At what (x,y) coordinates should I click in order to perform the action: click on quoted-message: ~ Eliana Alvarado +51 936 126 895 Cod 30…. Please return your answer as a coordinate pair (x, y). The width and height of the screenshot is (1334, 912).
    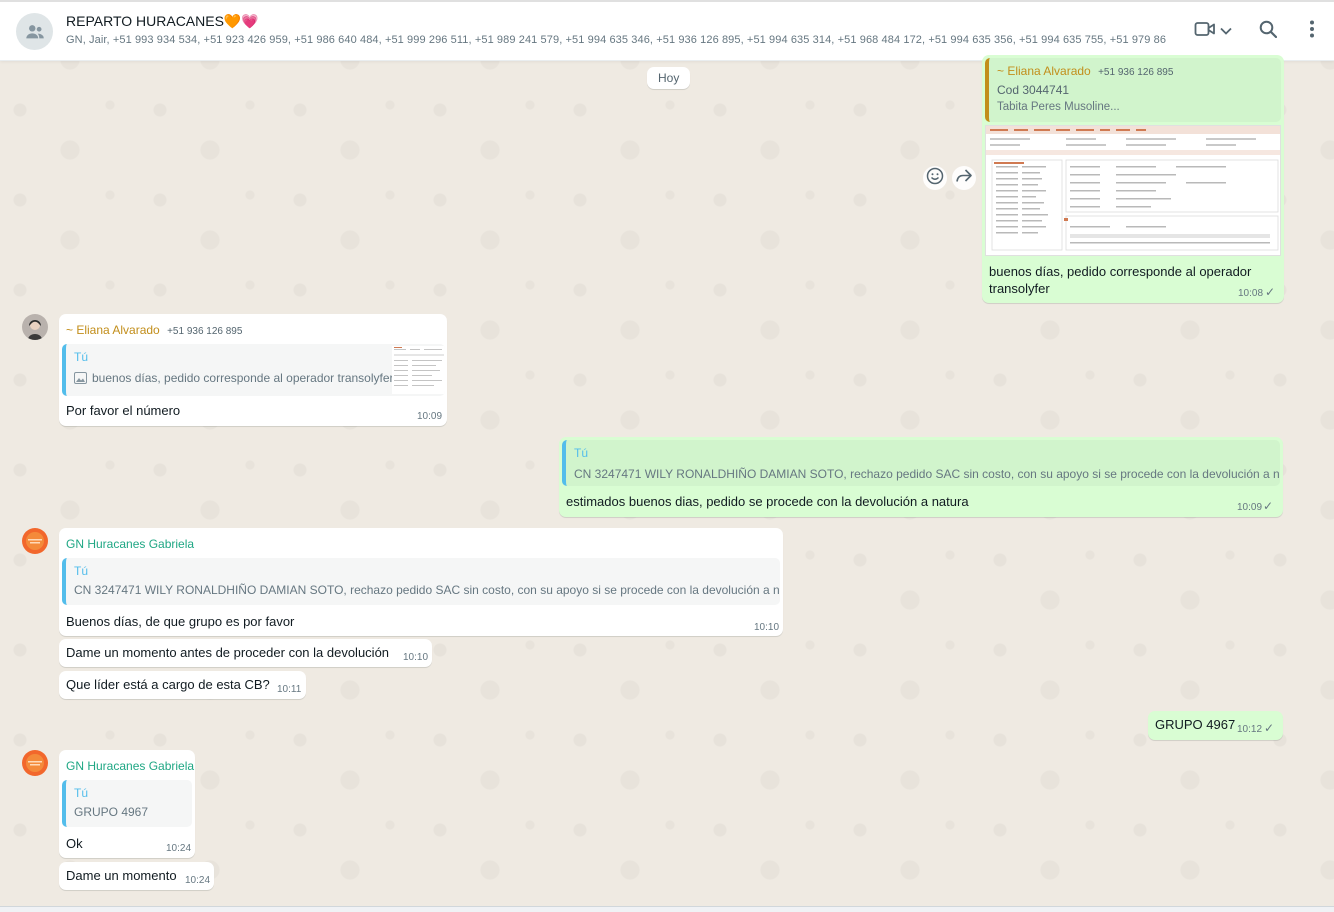
    Looking at the image, I should click on (1133, 90).